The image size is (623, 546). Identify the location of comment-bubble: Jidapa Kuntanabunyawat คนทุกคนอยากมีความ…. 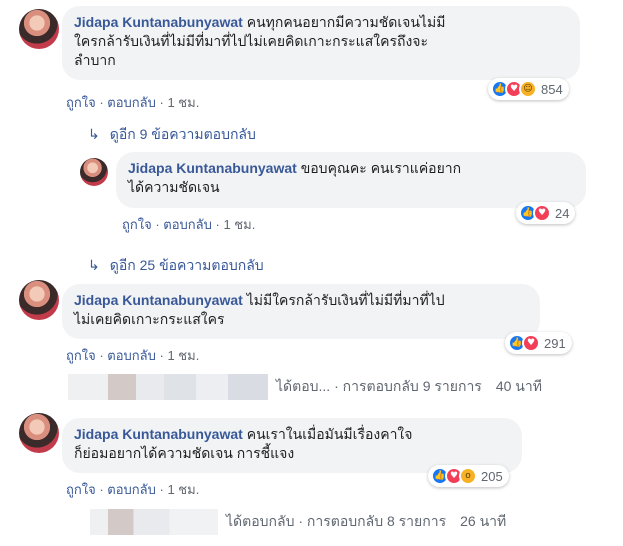
(321, 43).